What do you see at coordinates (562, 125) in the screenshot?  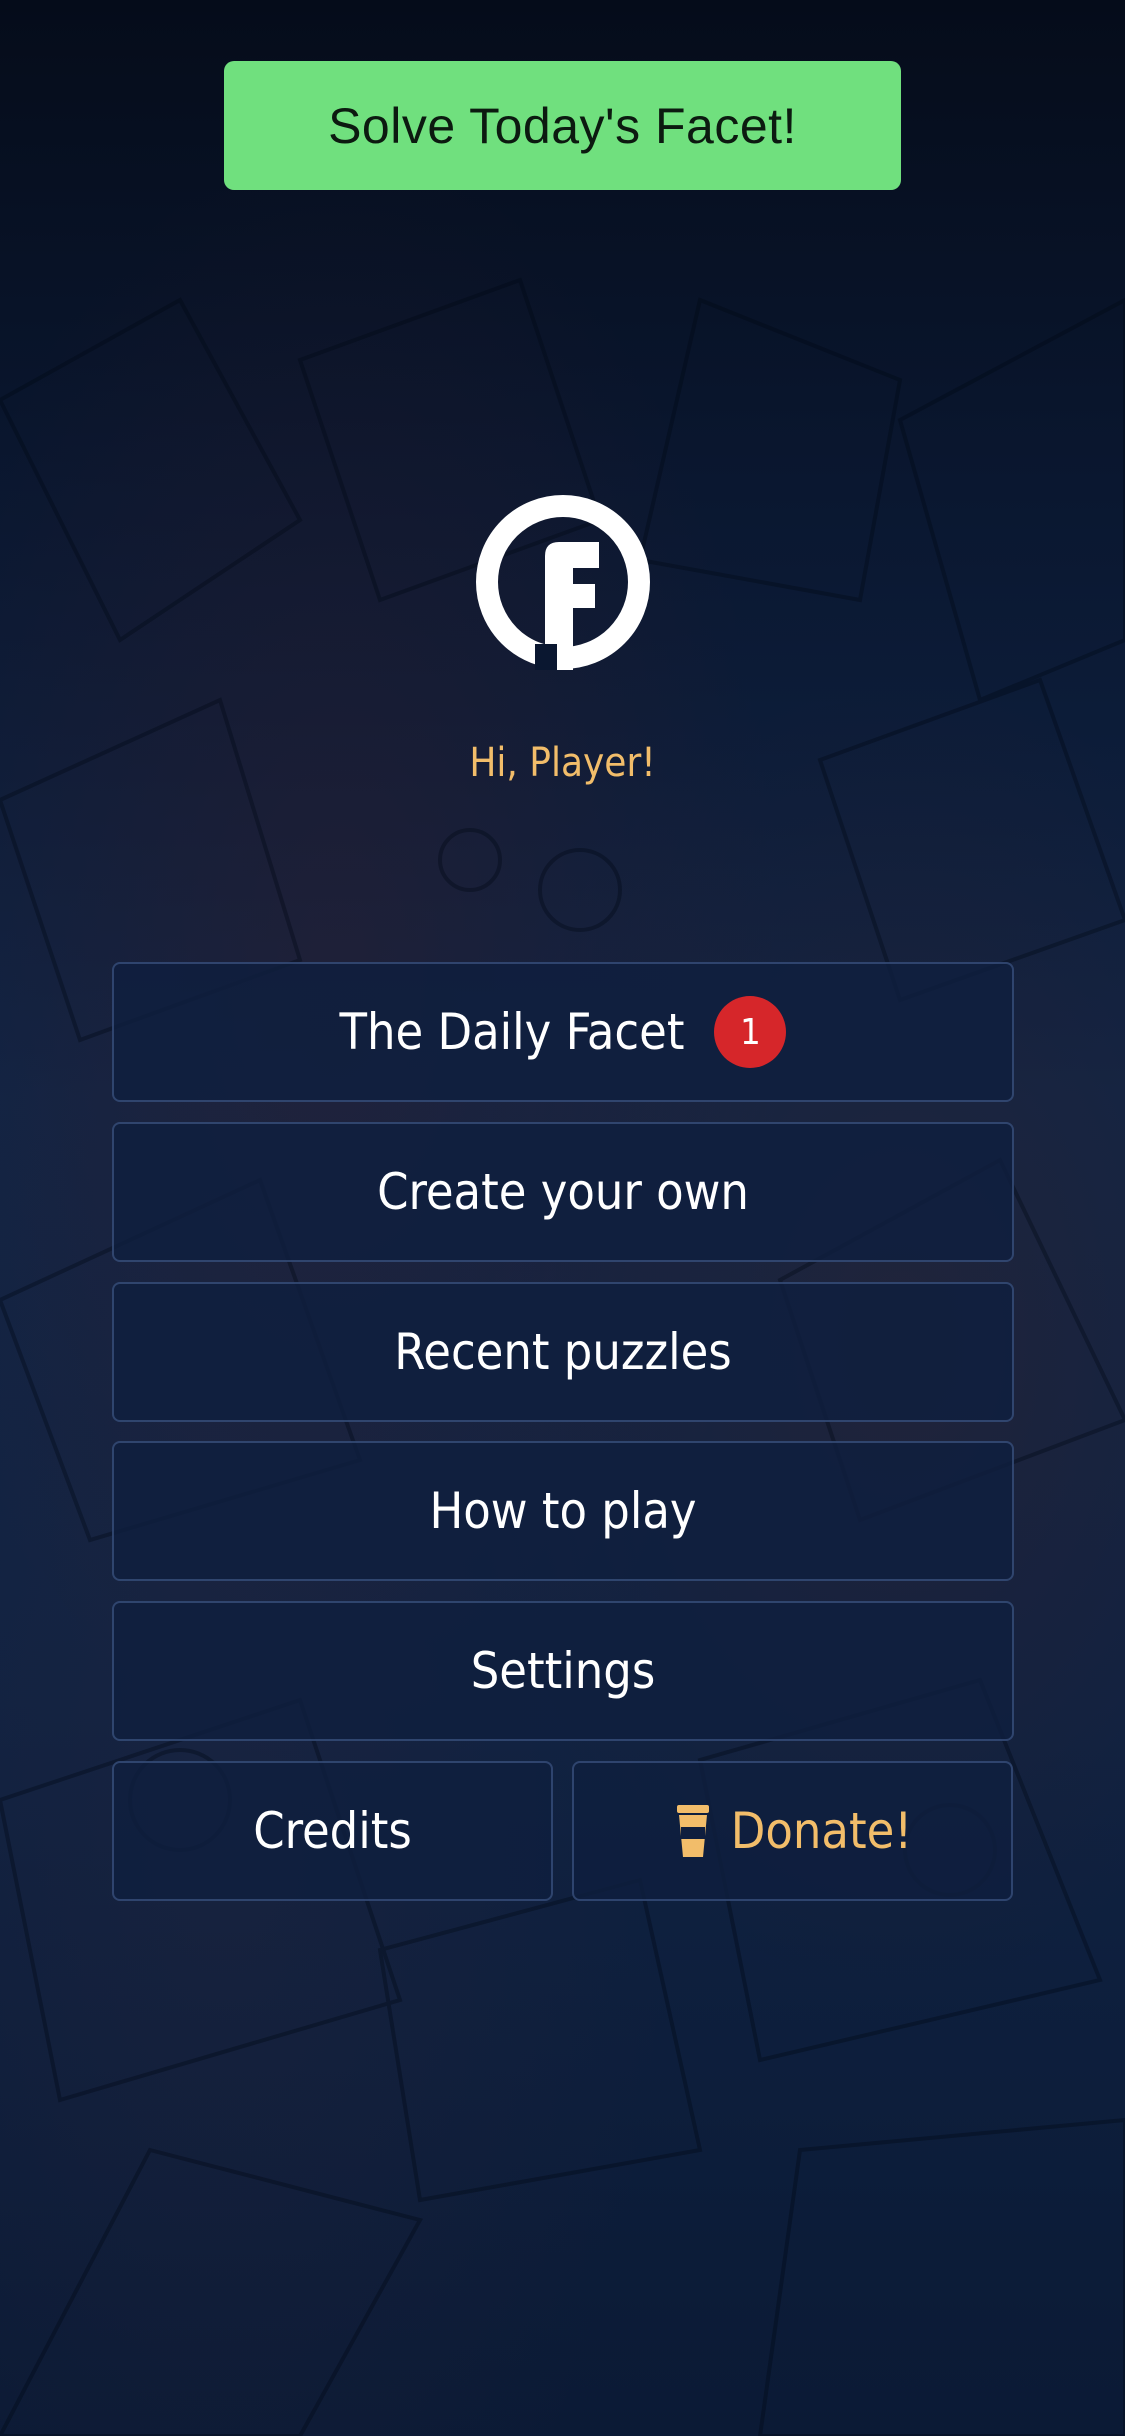 I see `solve-today-button: Solve Today's Facet!` at bounding box center [562, 125].